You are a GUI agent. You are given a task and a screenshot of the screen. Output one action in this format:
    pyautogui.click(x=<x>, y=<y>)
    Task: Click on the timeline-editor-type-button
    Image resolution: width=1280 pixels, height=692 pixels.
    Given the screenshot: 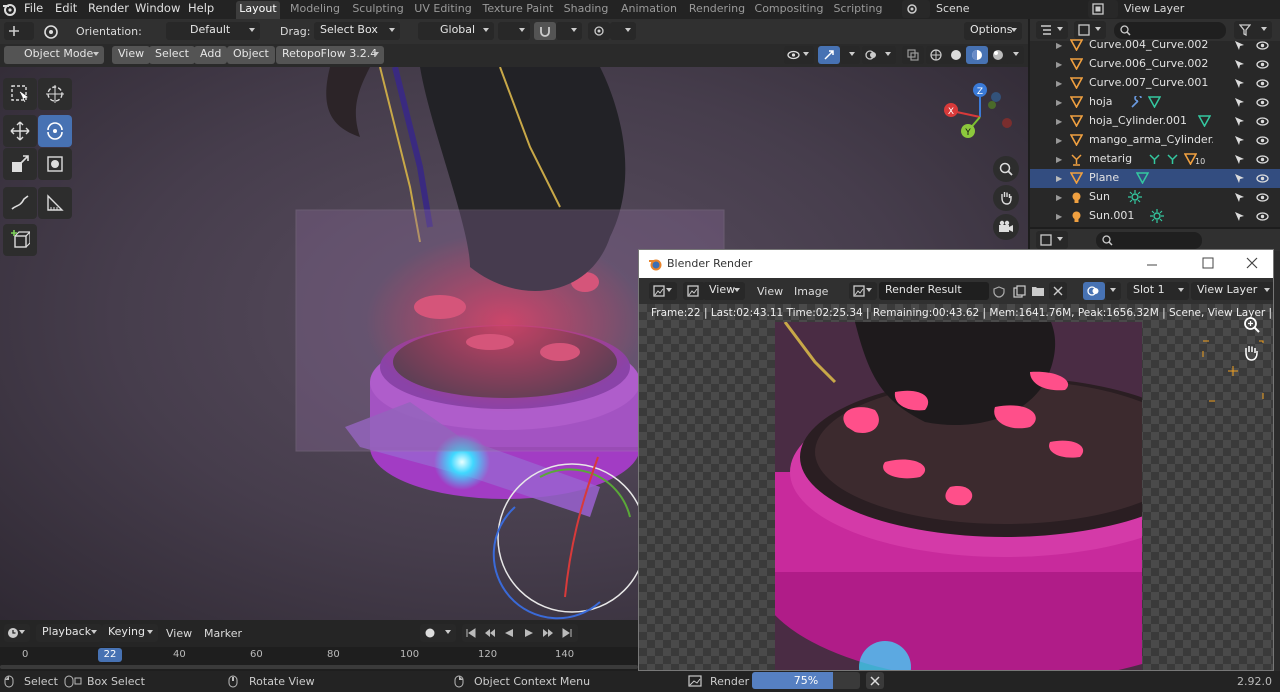 What is the action you would take?
    pyautogui.click(x=17, y=633)
    